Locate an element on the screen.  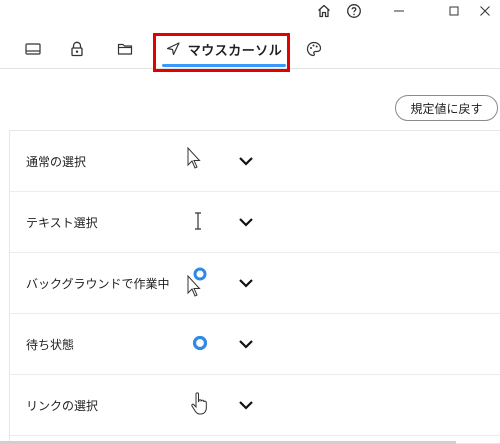
row-label: リンクの選択 is located at coordinates (62, 405).